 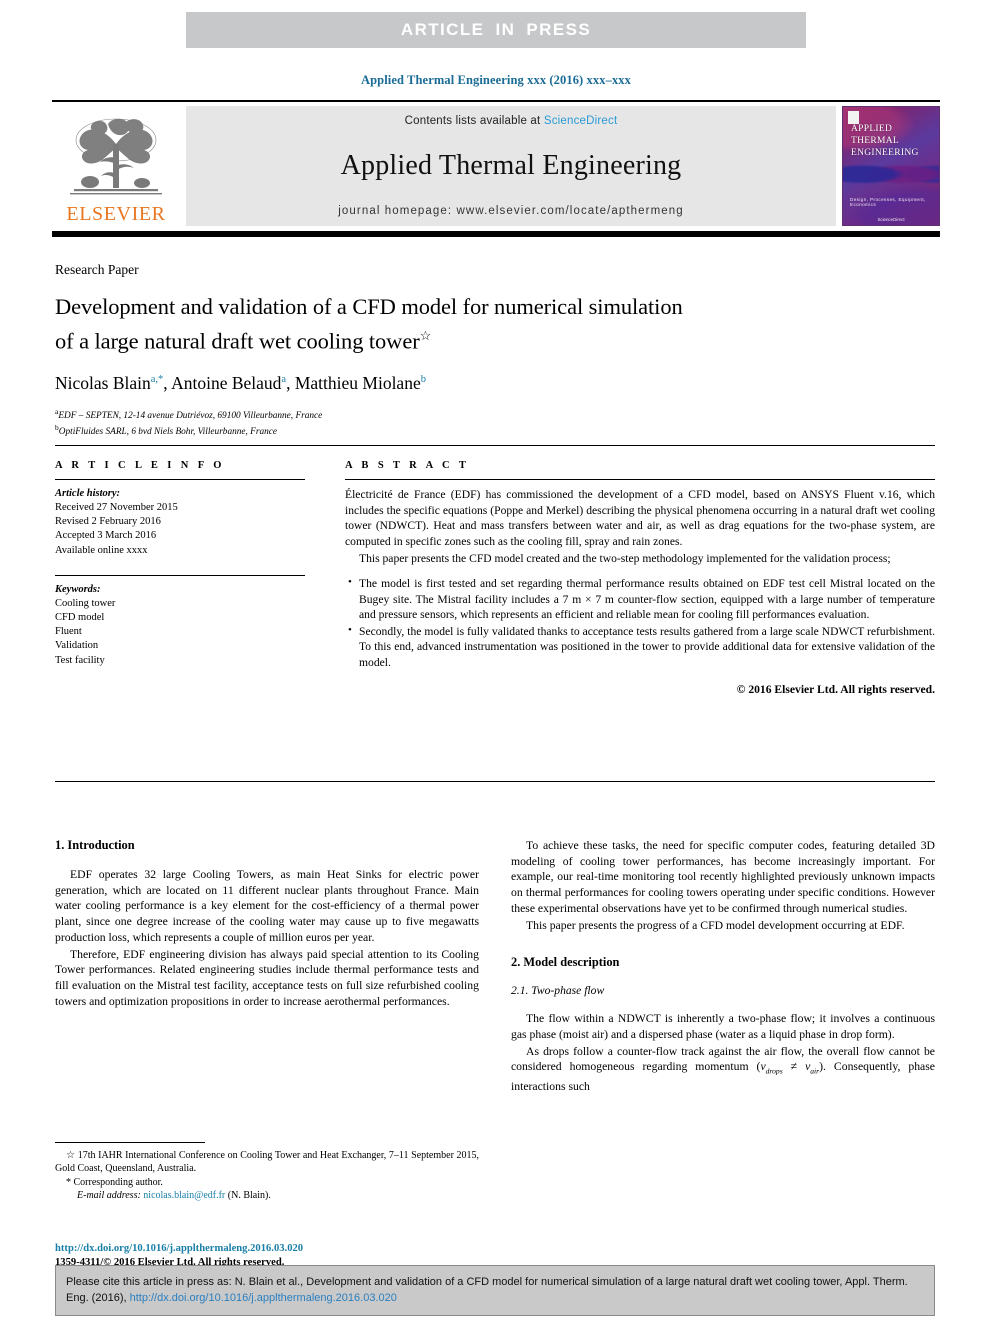 I want to click on article-in-press-banner: ARTICLE IN PRESS, so click(x=496, y=30).